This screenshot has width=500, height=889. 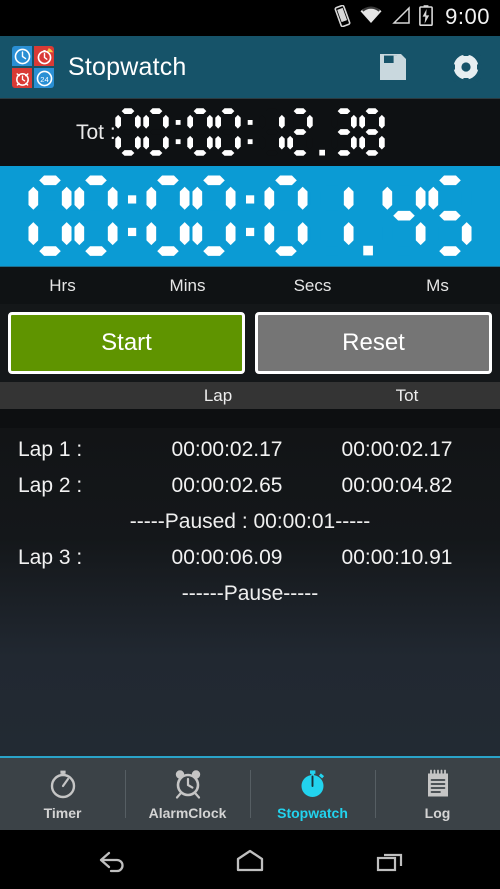 What do you see at coordinates (397, 485) in the screenshot?
I see `lap-total-time: 00:00:04.82` at bounding box center [397, 485].